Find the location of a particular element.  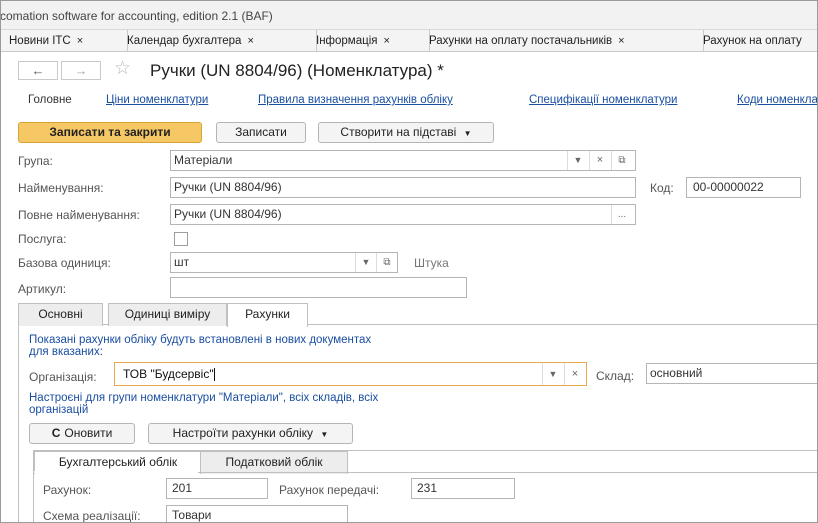

name-label: Найменування: is located at coordinates (61, 188).